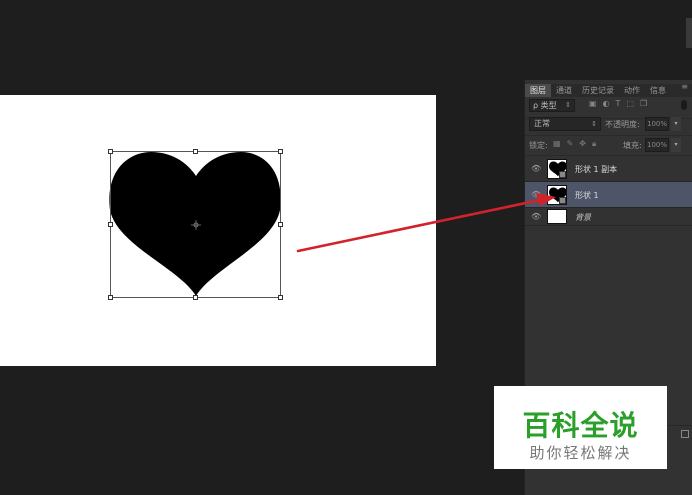 The height and width of the screenshot is (495, 692). I want to click on transform-handle-bottom-right, so click(280, 297).